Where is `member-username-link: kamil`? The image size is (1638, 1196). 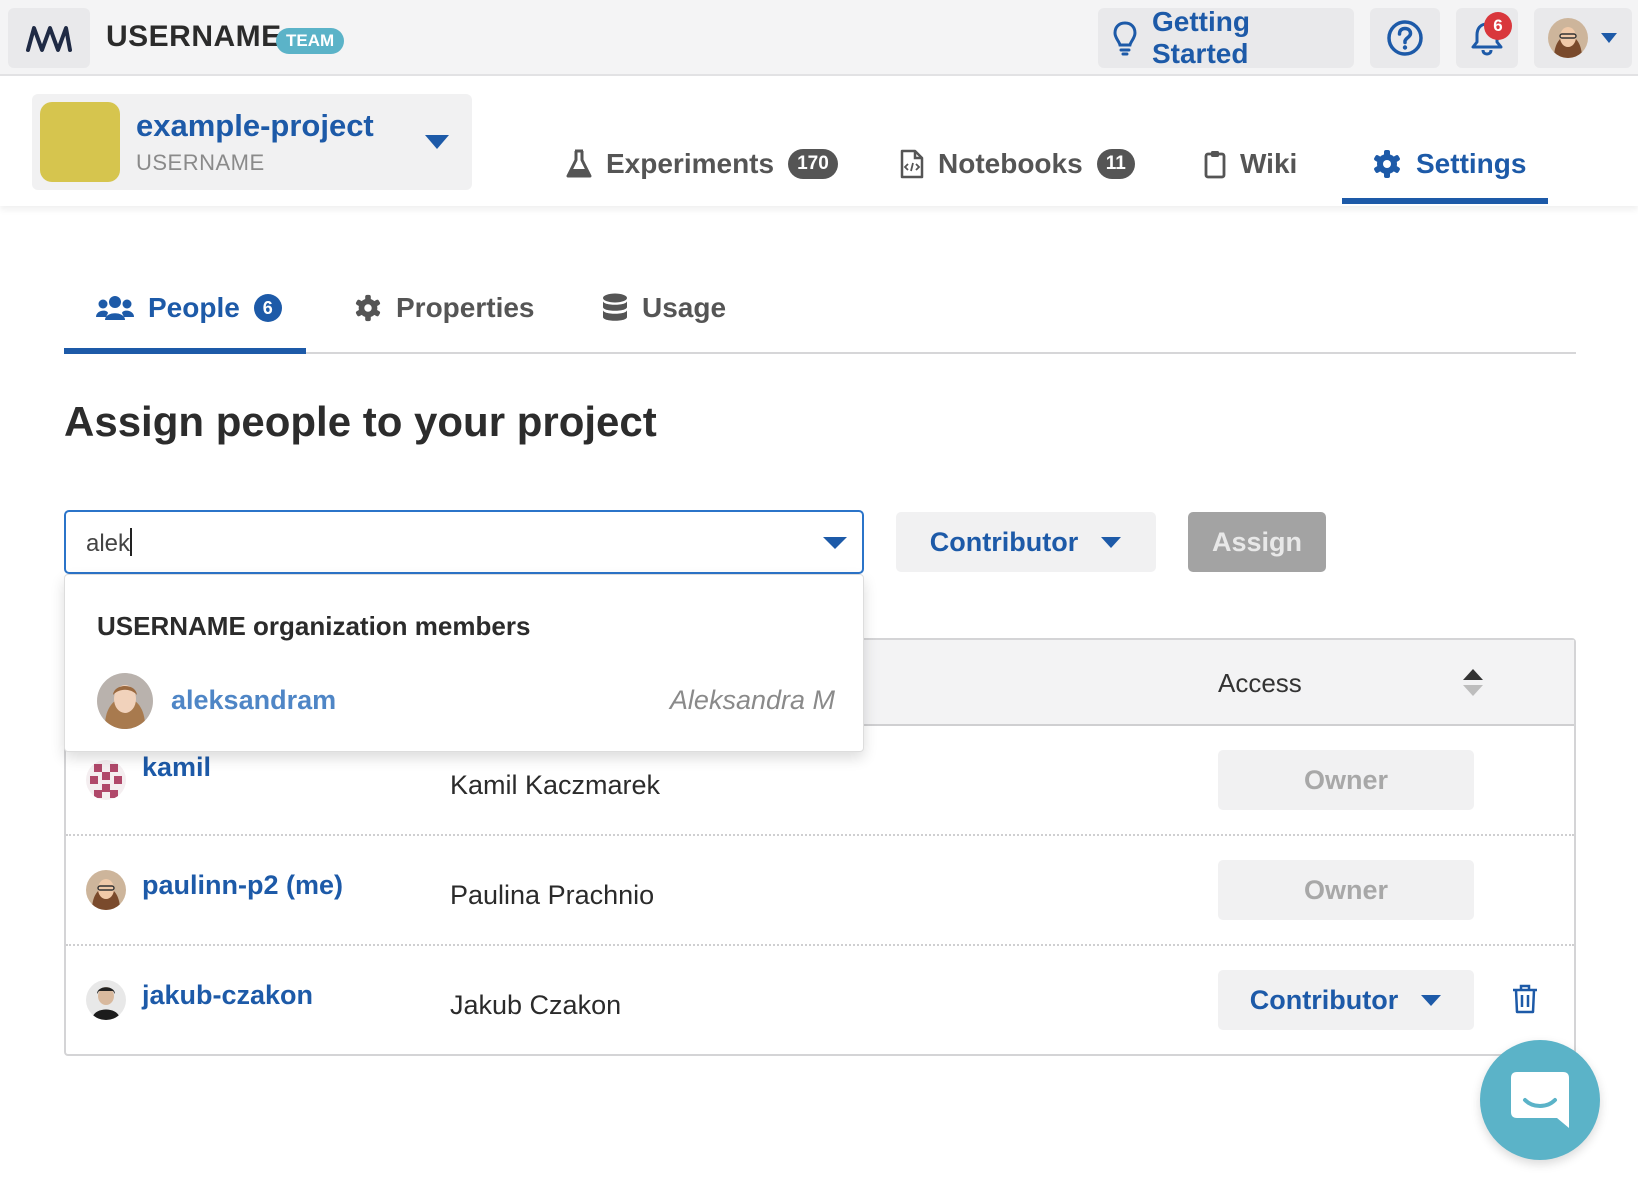
member-username-link: kamil is located at coordinates (176, 767).